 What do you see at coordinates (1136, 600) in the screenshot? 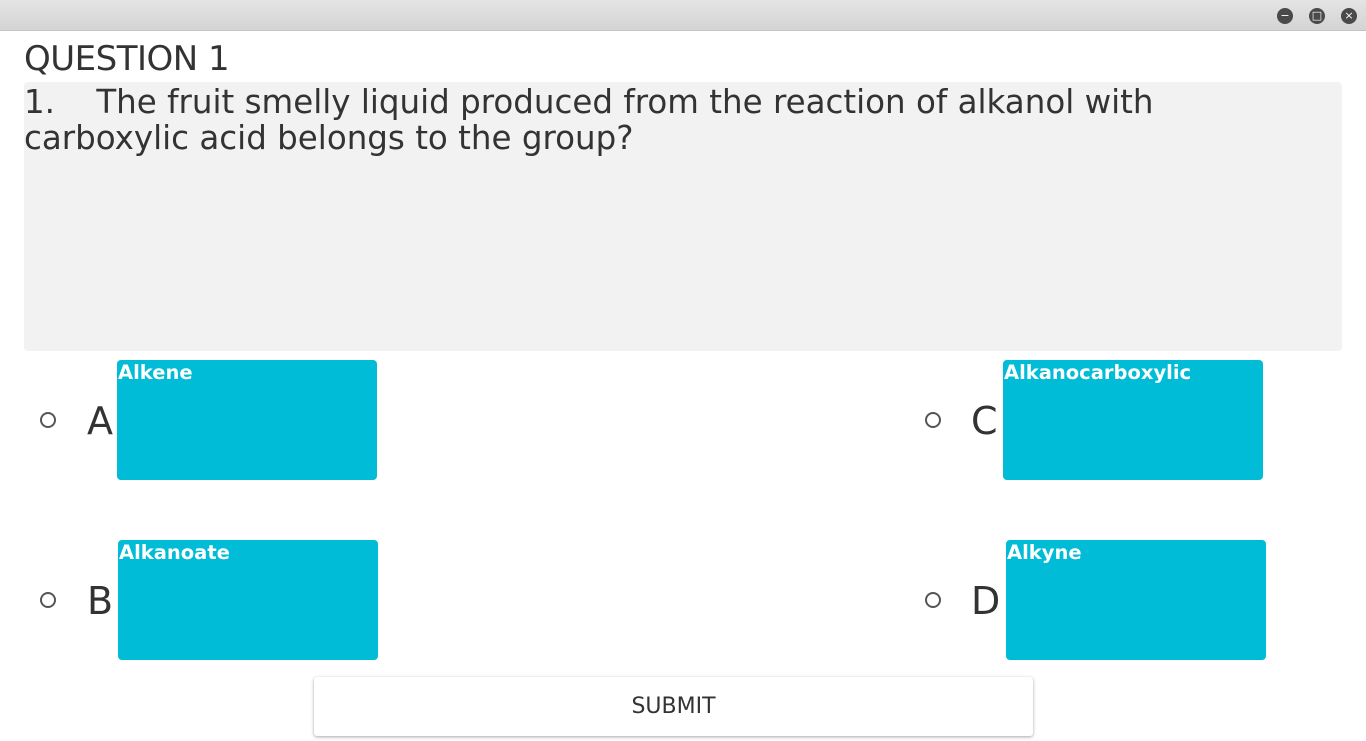
I see `option-d-card: Alkyne` at bounding box center [1136, 600].